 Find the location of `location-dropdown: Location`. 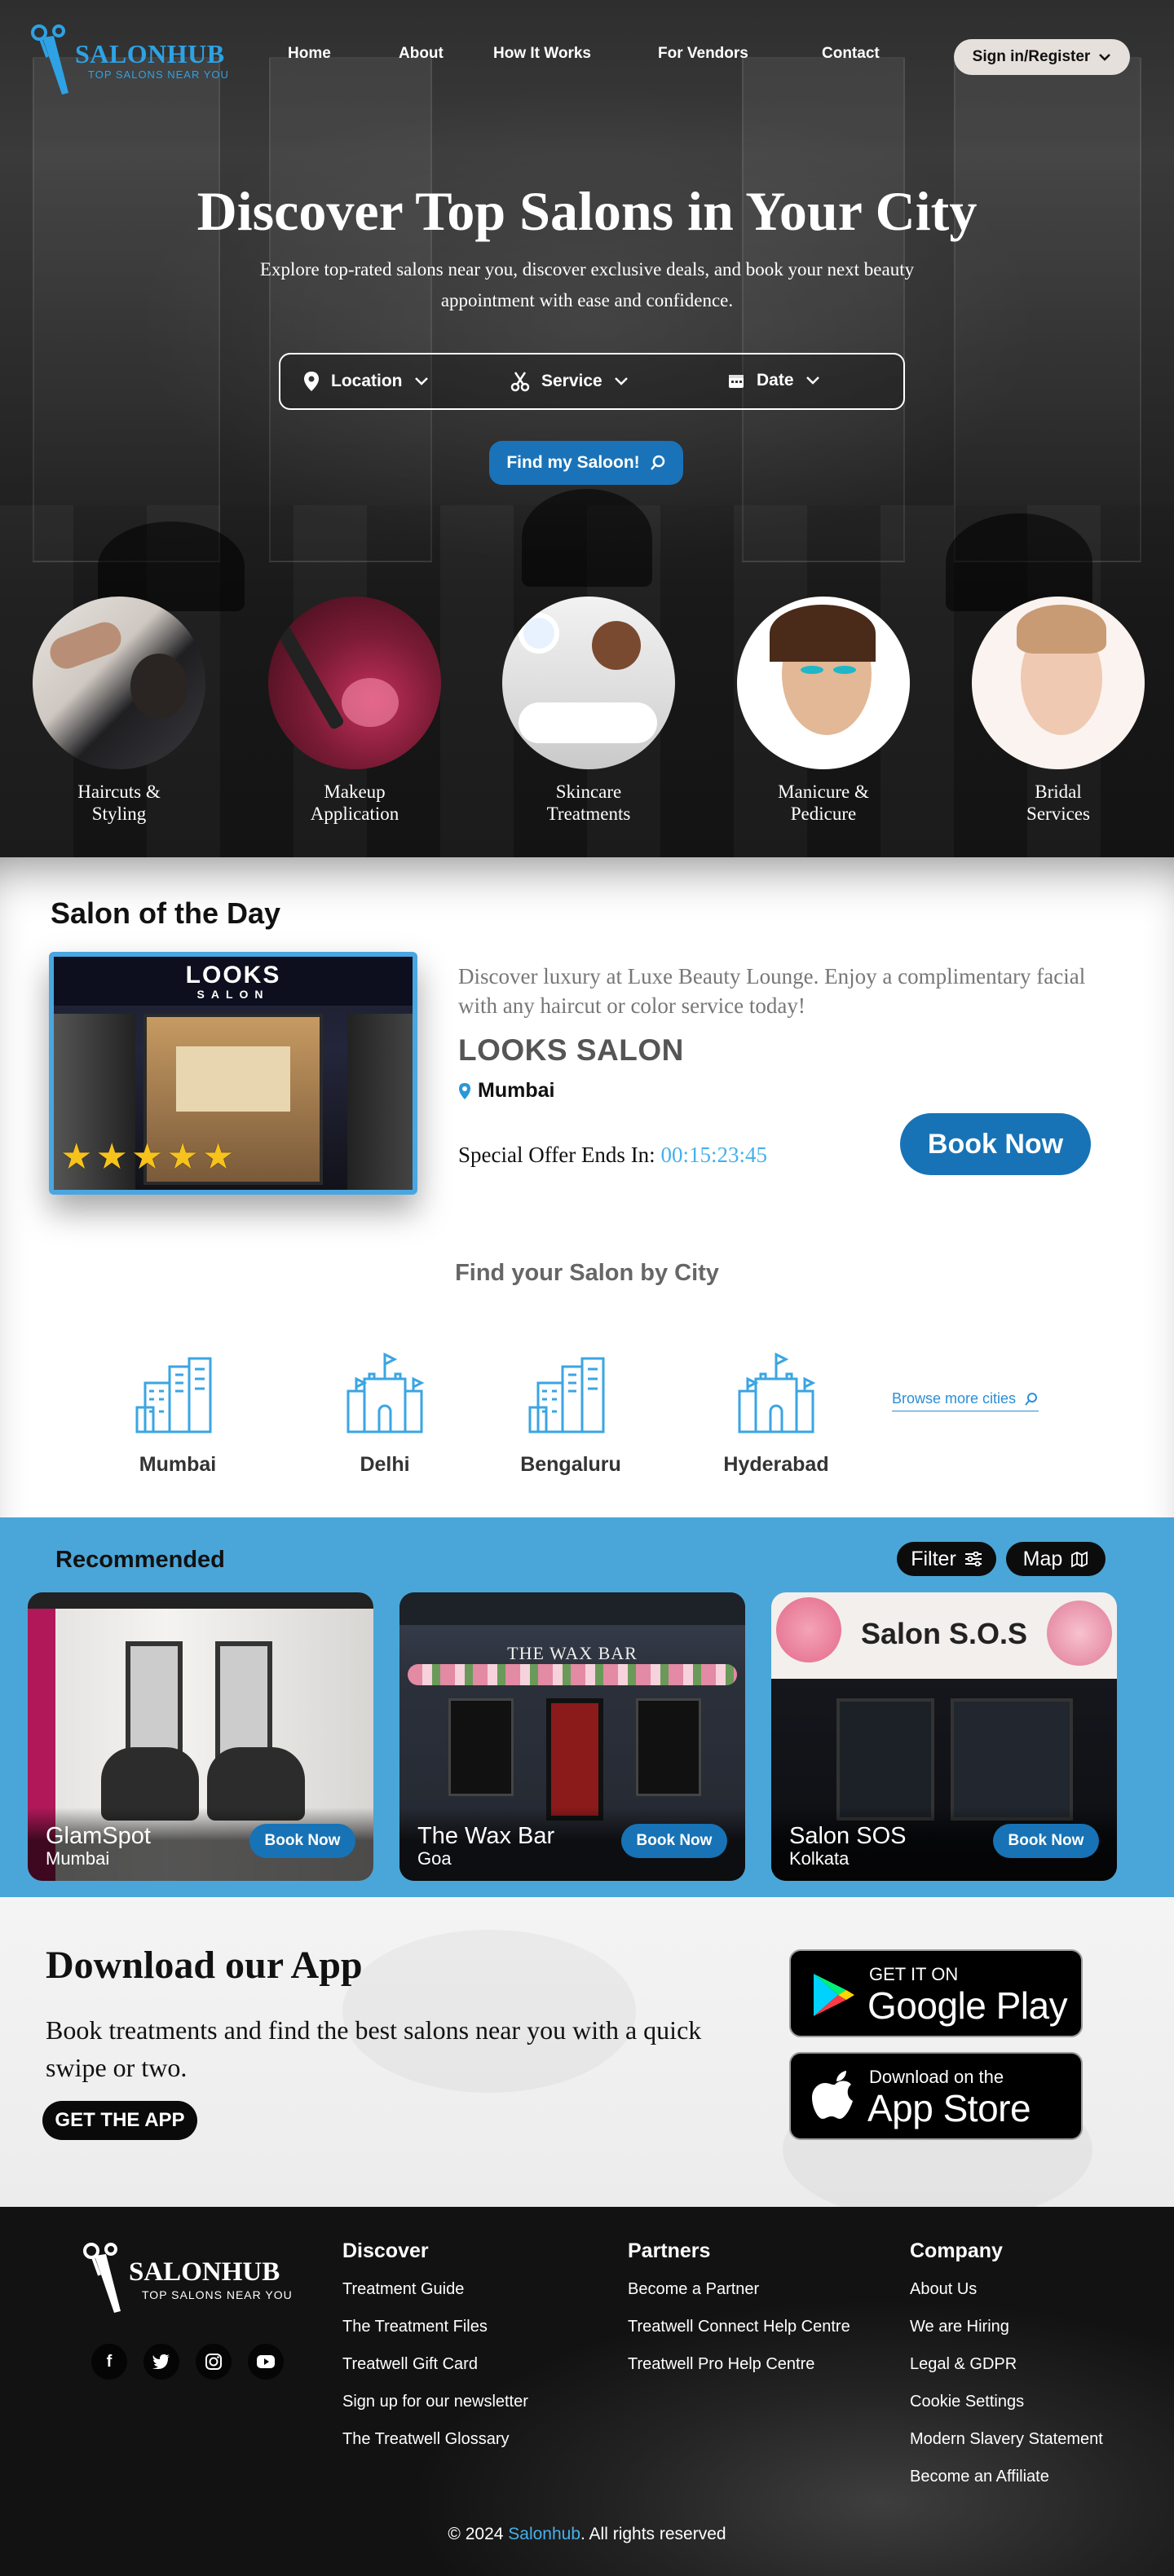

location-dropdown: Location is located at coordinates (366, 381).